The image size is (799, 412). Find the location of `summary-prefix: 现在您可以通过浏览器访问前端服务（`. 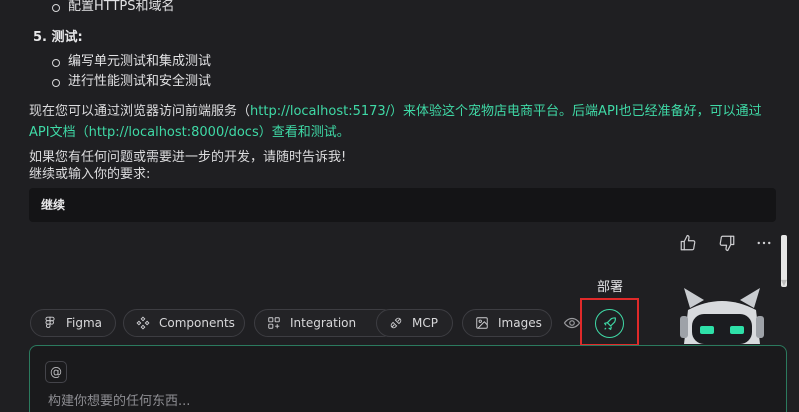

summary-prefix: 现在您可以通过浏览器访问前端服务（ is located at coordinates (140, 111).